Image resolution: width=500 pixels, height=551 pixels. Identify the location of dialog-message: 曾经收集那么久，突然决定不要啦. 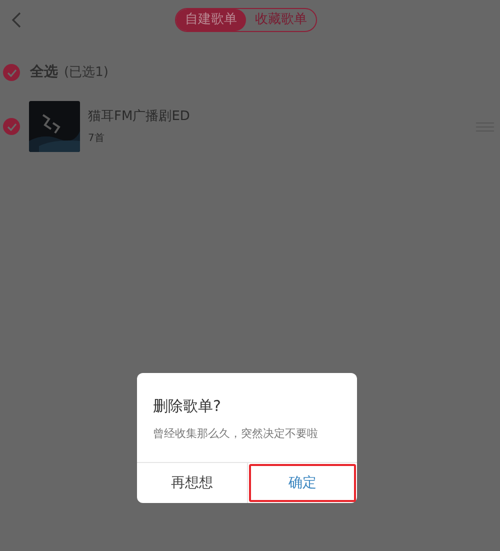
(236, 434).